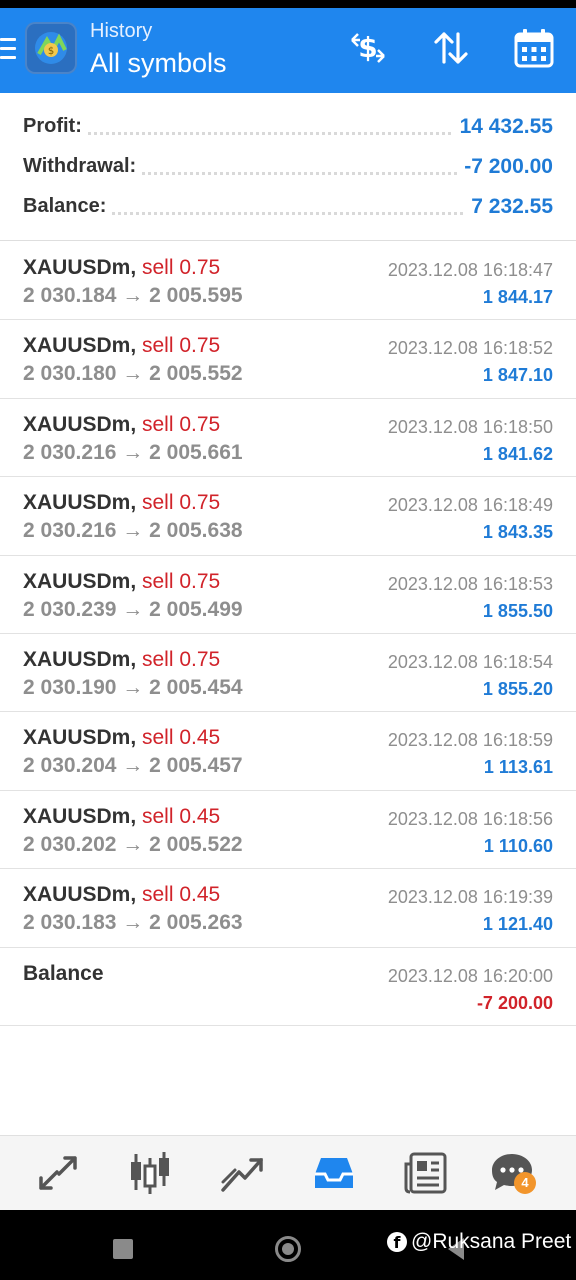  What do you see at coordinates (288, 1172) in the screenshot?
I see `bottom-navigation: 4` at bounding box center [288, 1172].